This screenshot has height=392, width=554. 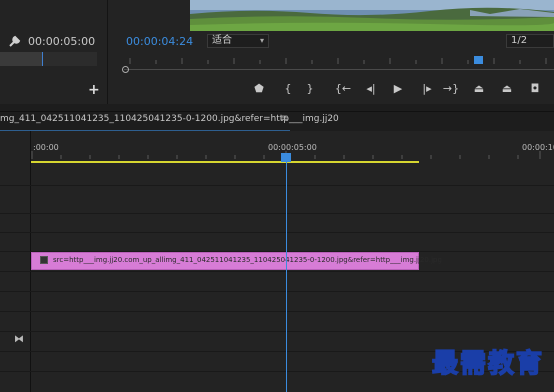 I want to click on add-button: +, so click(x=94, y=90).